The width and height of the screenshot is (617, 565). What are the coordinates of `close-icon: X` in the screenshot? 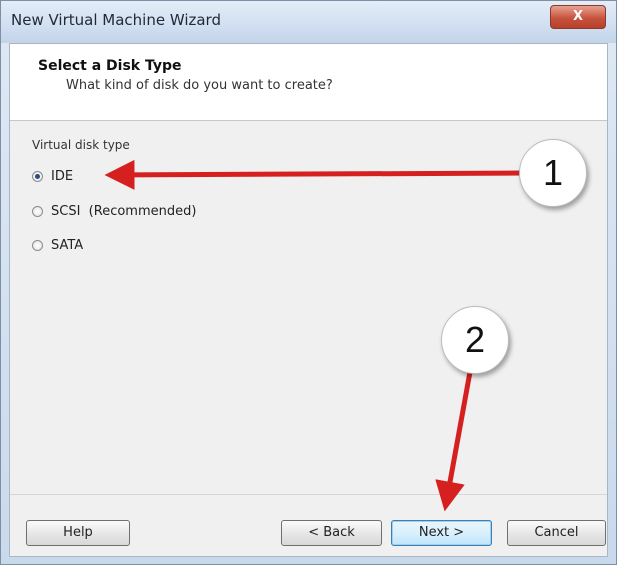 It's located at (578, 16).